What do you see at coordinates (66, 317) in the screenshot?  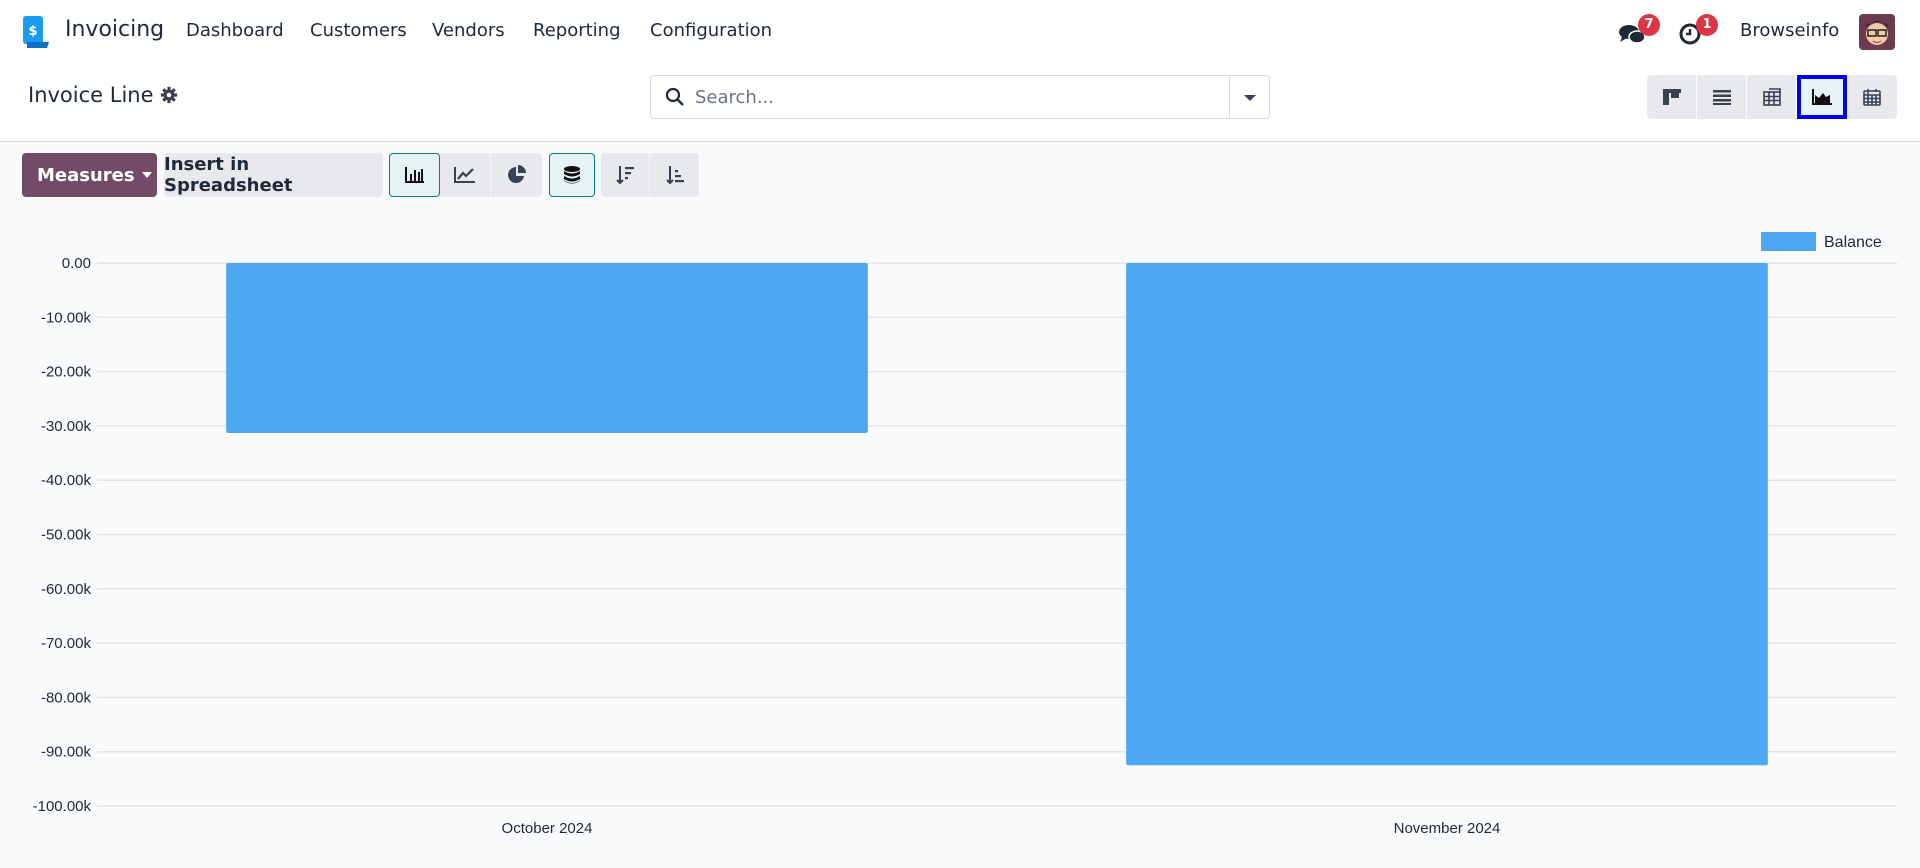 I see `y-tick-label: -10.00k` at bounding box center [66, 317].